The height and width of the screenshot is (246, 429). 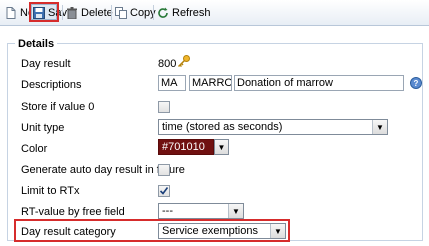 What do you see at coordinates (73, 212) in the screenshot?
I see `rt-value-label: RT-value by free field` at bounding box center [73, 212].